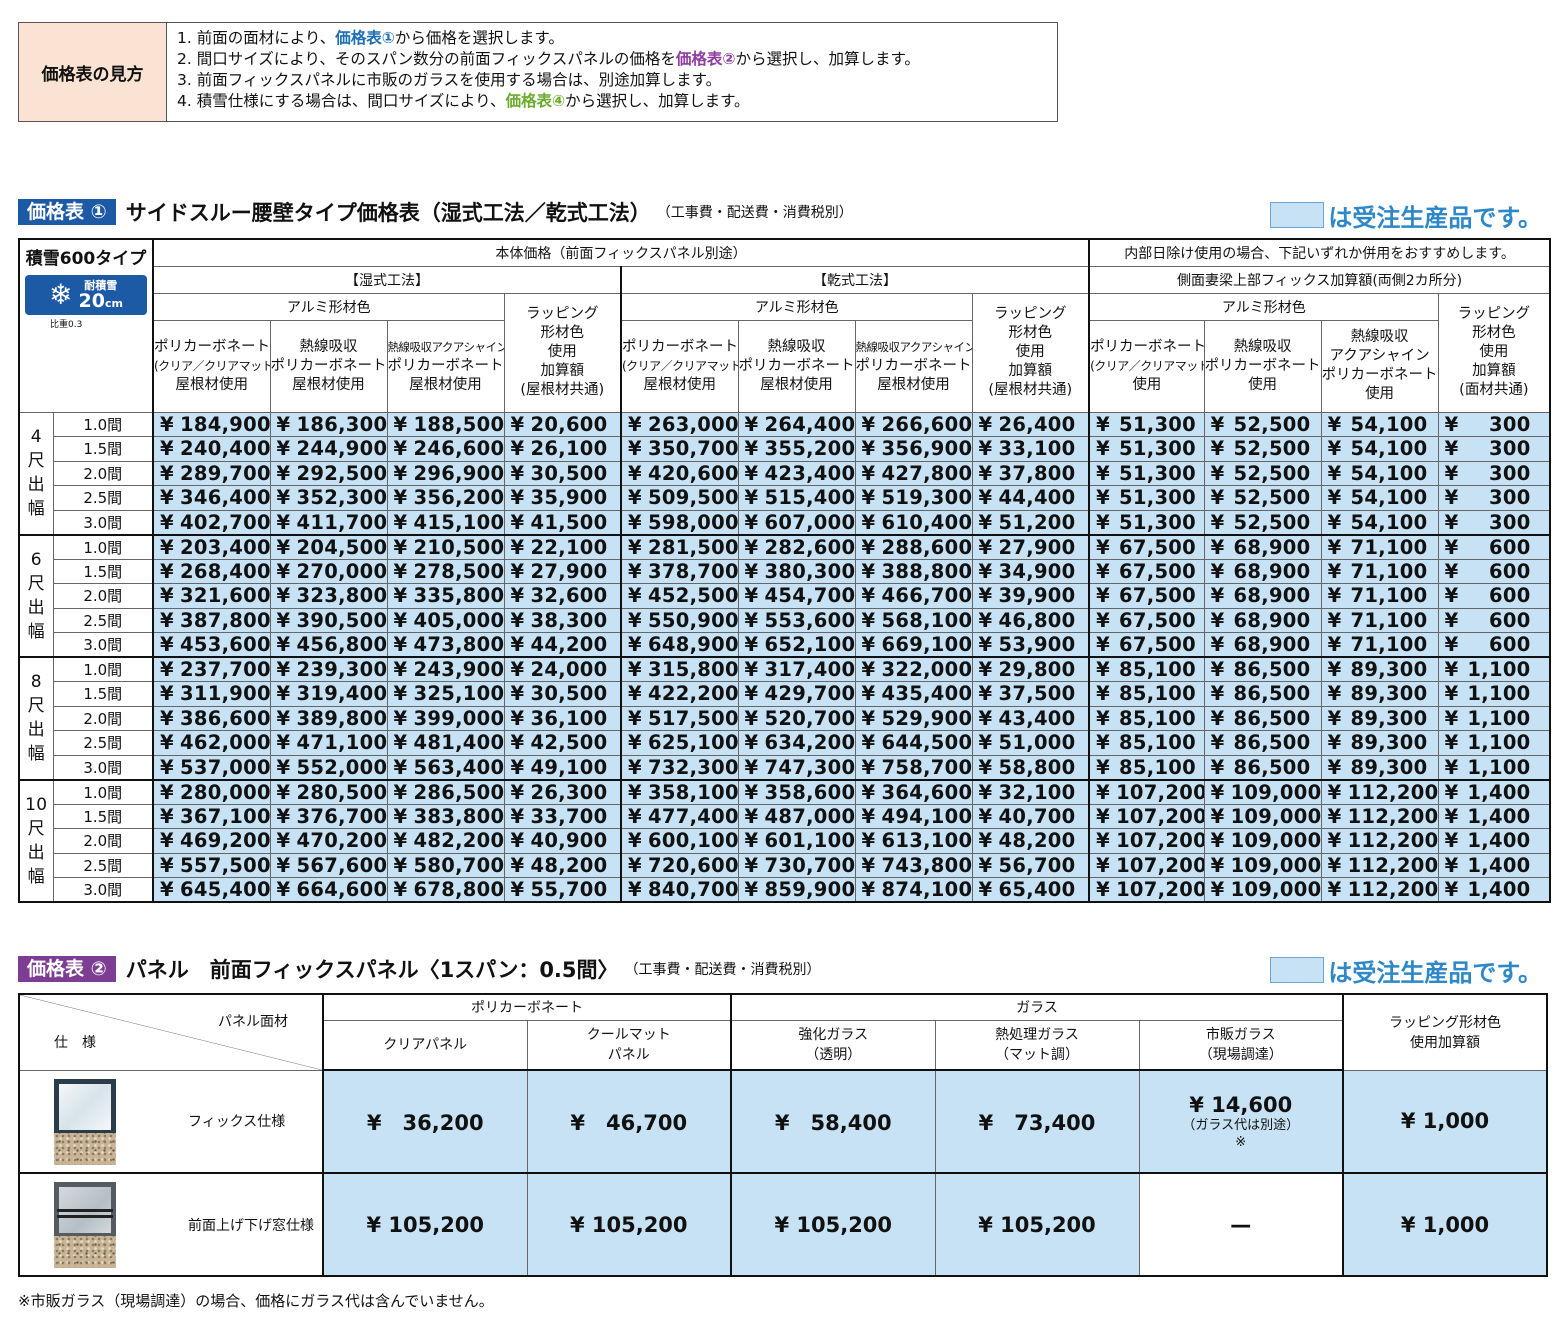 The image size is (1566, 1334). Describe the element at coordinates (1031, 841) in the screenshot. I see `price-cell: ¥48,200` at that location.